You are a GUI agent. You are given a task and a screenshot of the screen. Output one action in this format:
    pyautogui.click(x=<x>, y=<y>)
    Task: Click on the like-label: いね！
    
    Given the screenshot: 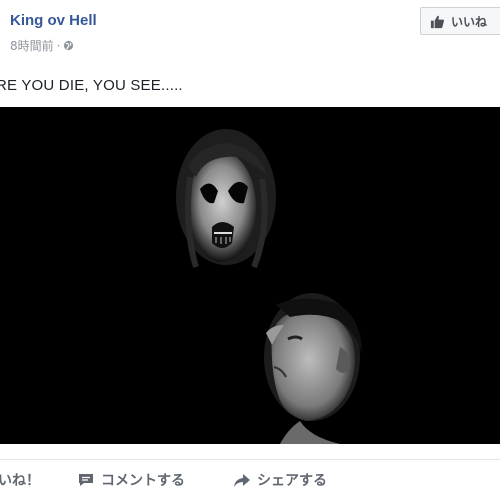 What is the action you would take?
    pyautogui.click(x=20, y=481)
    